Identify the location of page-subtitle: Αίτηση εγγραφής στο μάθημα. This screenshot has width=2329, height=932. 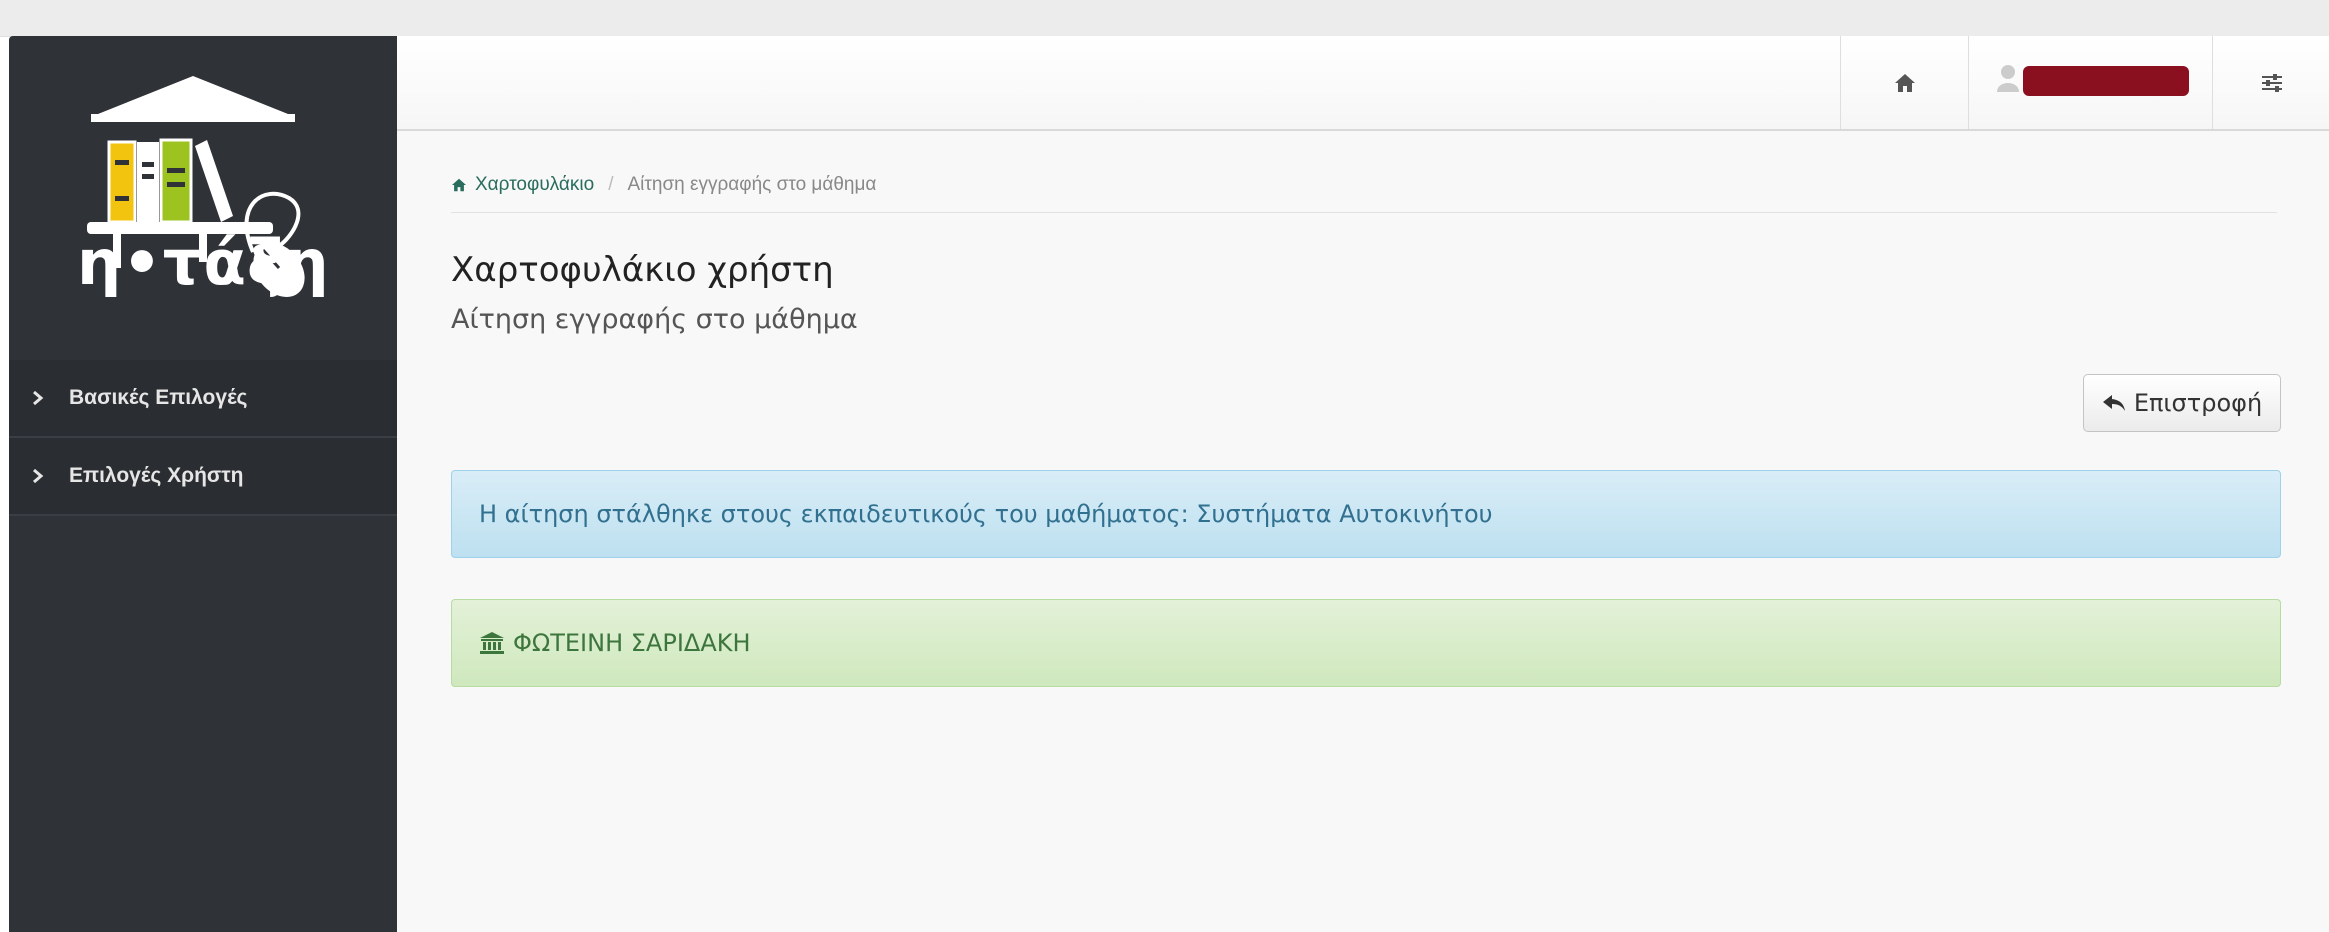
(654, 319).